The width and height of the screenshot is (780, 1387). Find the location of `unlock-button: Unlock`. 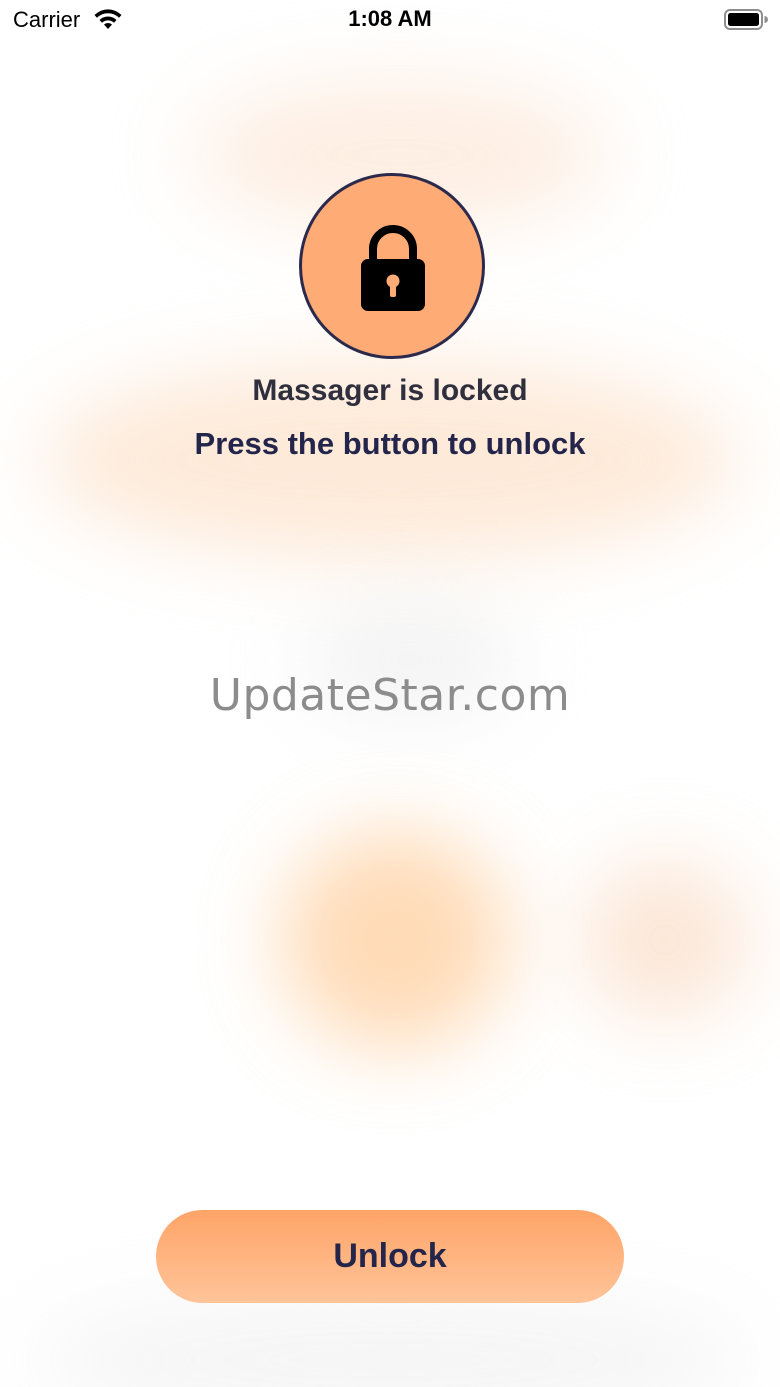

unlock-button: Unlock is located at coordinates (390, 1256).